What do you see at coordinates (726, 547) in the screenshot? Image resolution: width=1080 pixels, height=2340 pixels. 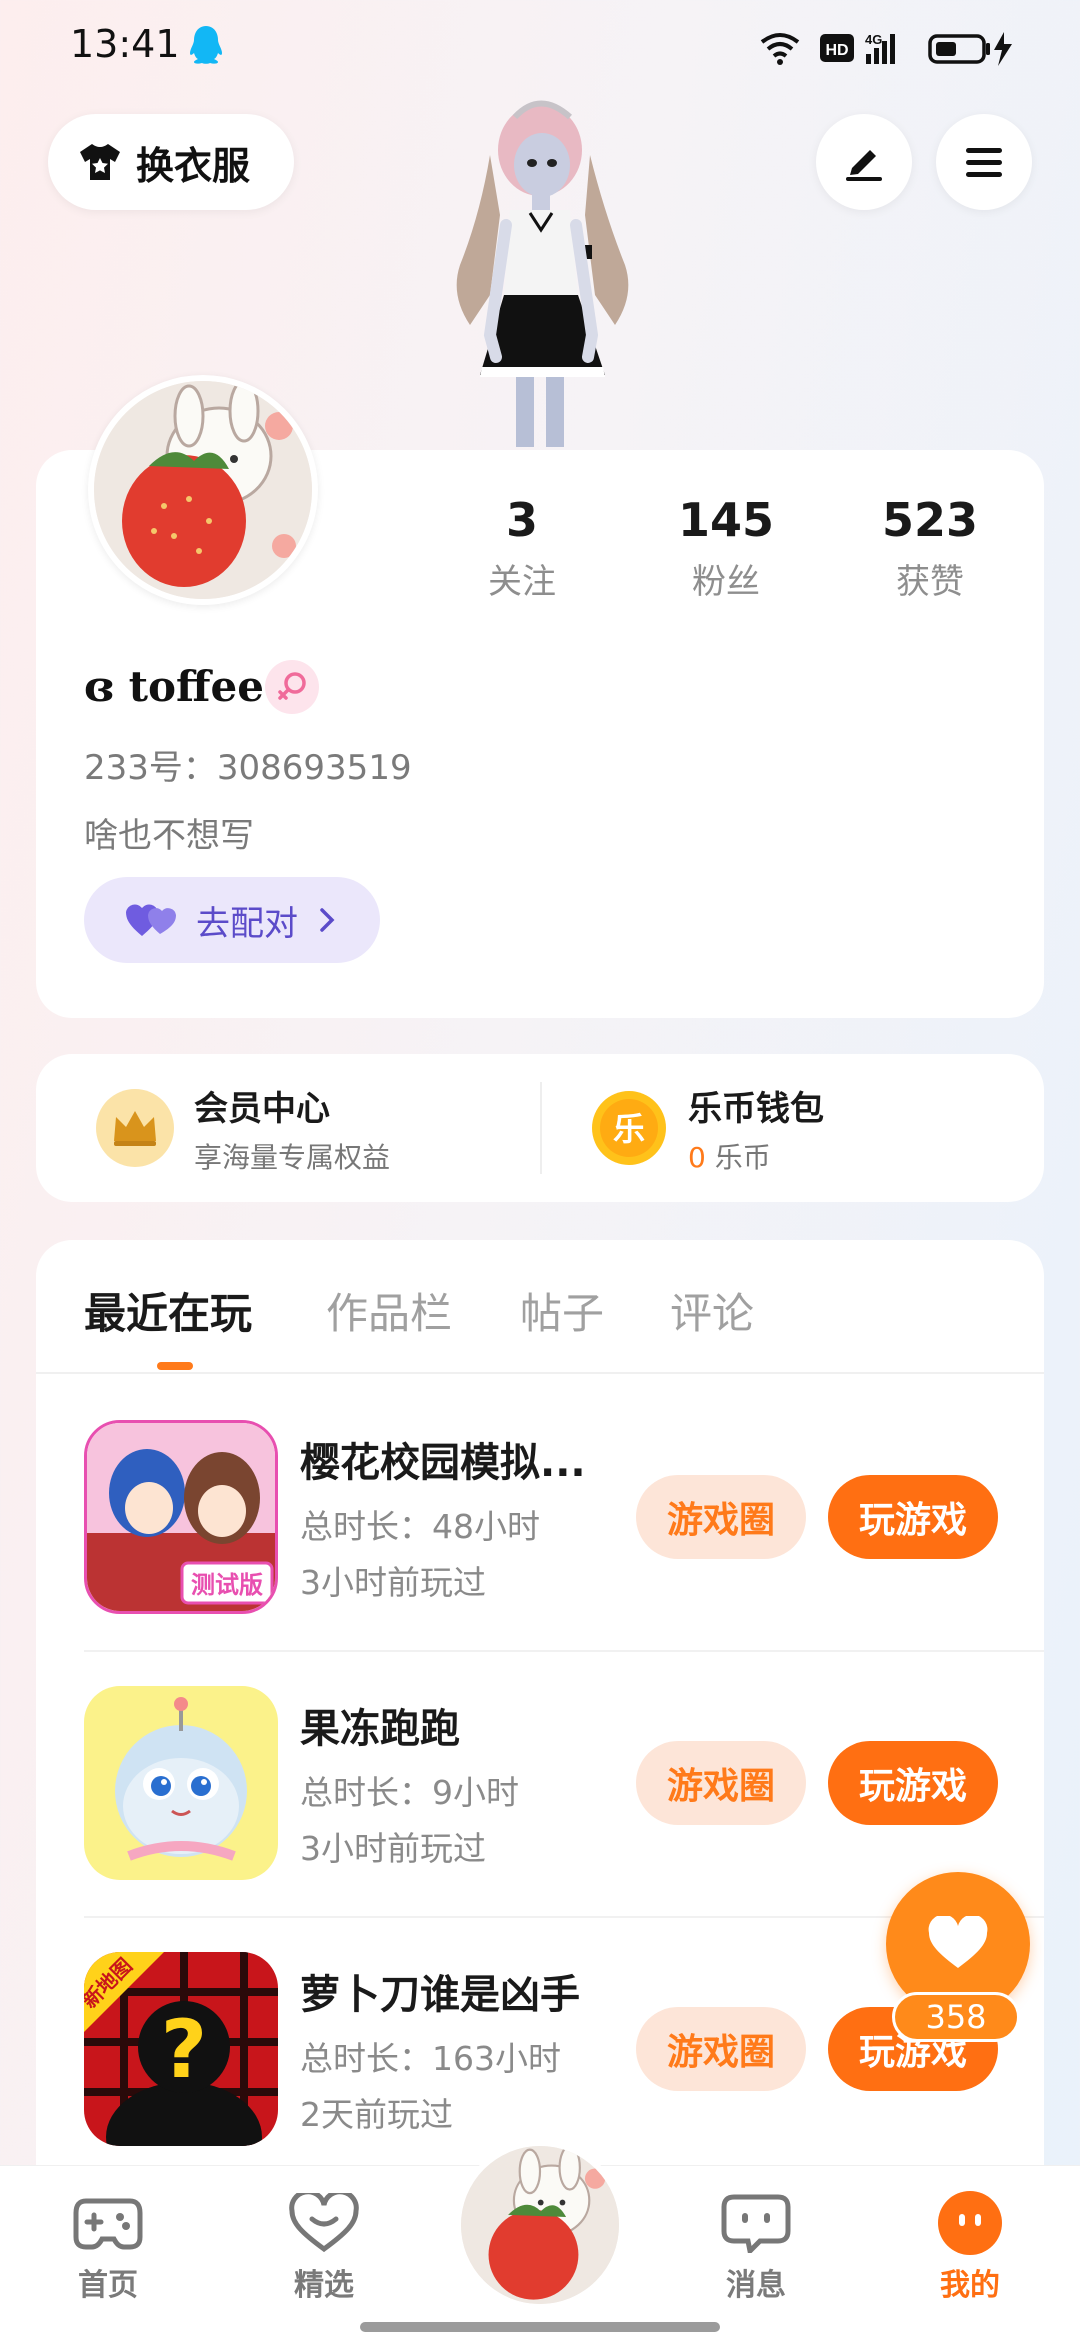 I see `stat-followers: 145 粉丝` at bounding box center [726, 547].